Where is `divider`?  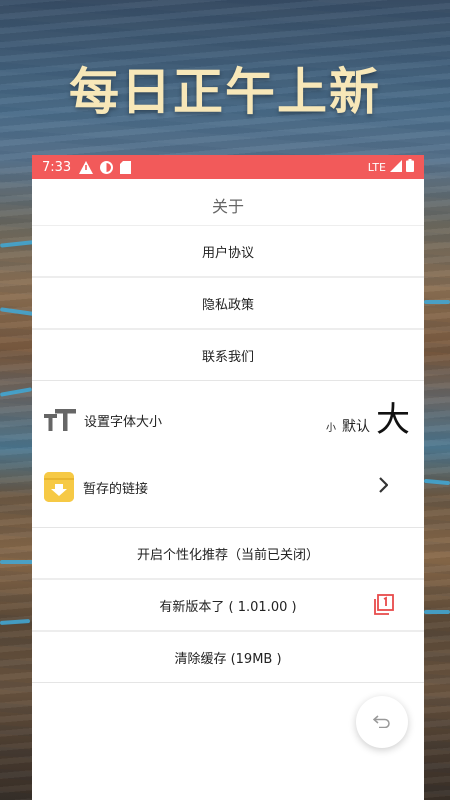
divider is located at coordinates (228, 682).